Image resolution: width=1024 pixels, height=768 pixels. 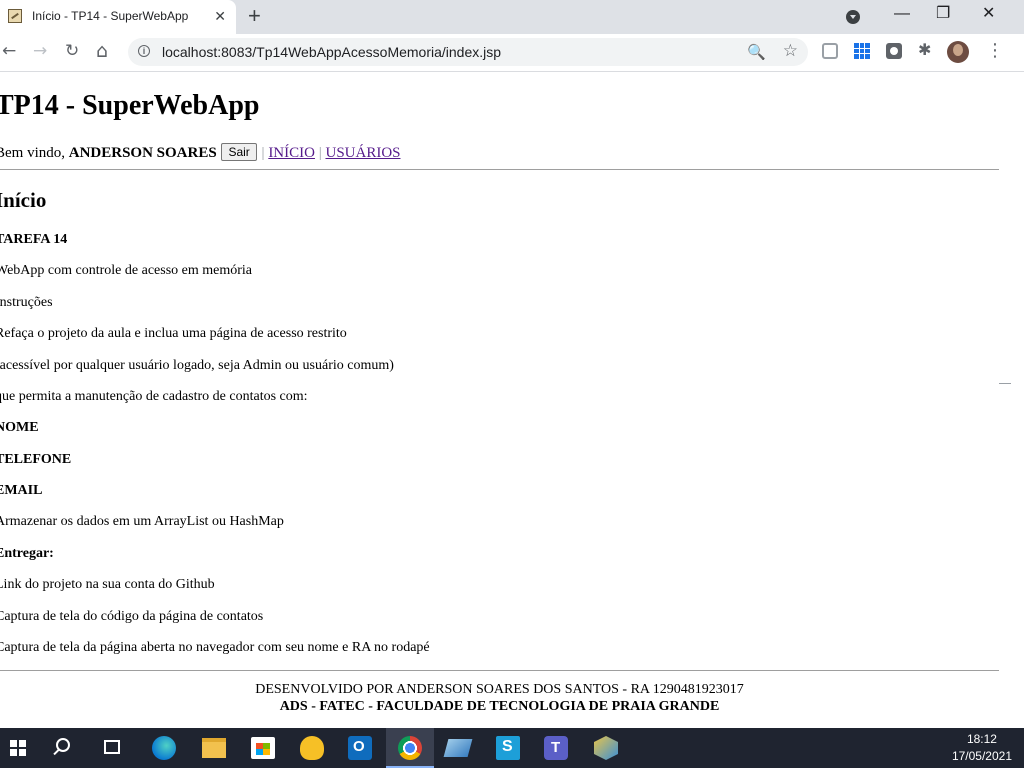 I want to click on keep-icon, so click(x=312, y=748).